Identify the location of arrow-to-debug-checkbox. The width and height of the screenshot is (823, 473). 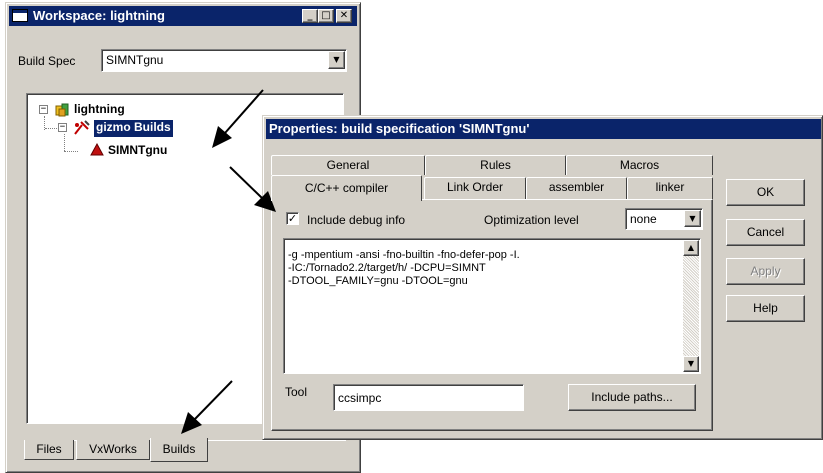
(252, 189).